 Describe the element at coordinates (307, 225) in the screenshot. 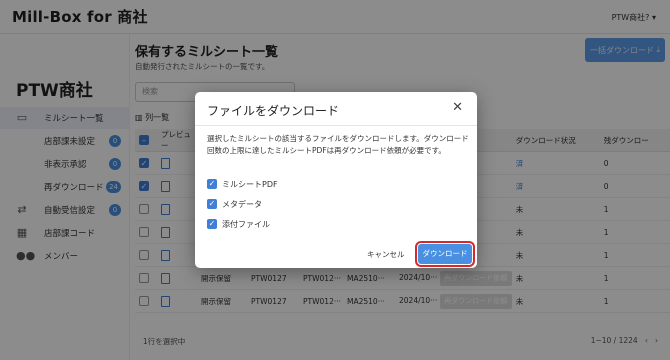

I see `option-attachments: ✓ 添付ファイル` at that location.